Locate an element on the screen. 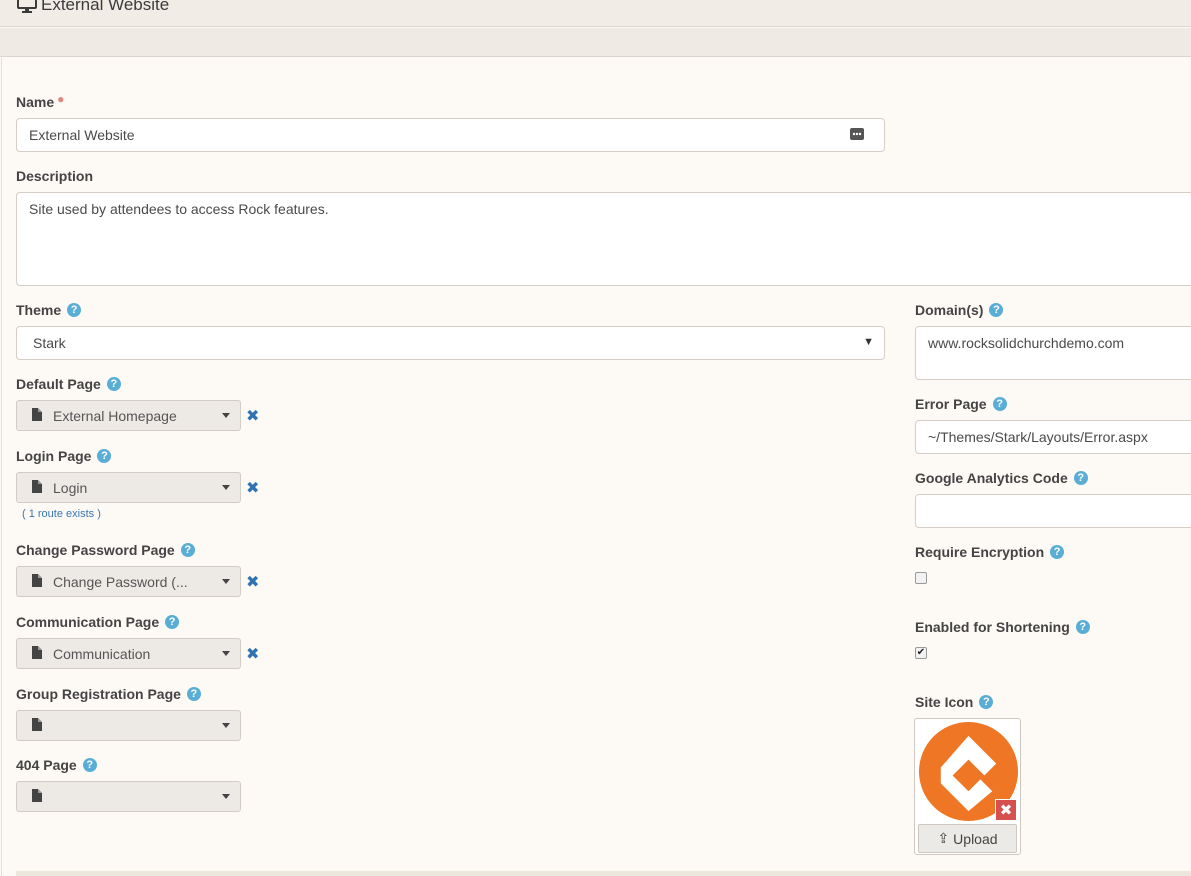  default-page-picker: External Homepage is located at coordinates (128, 415).